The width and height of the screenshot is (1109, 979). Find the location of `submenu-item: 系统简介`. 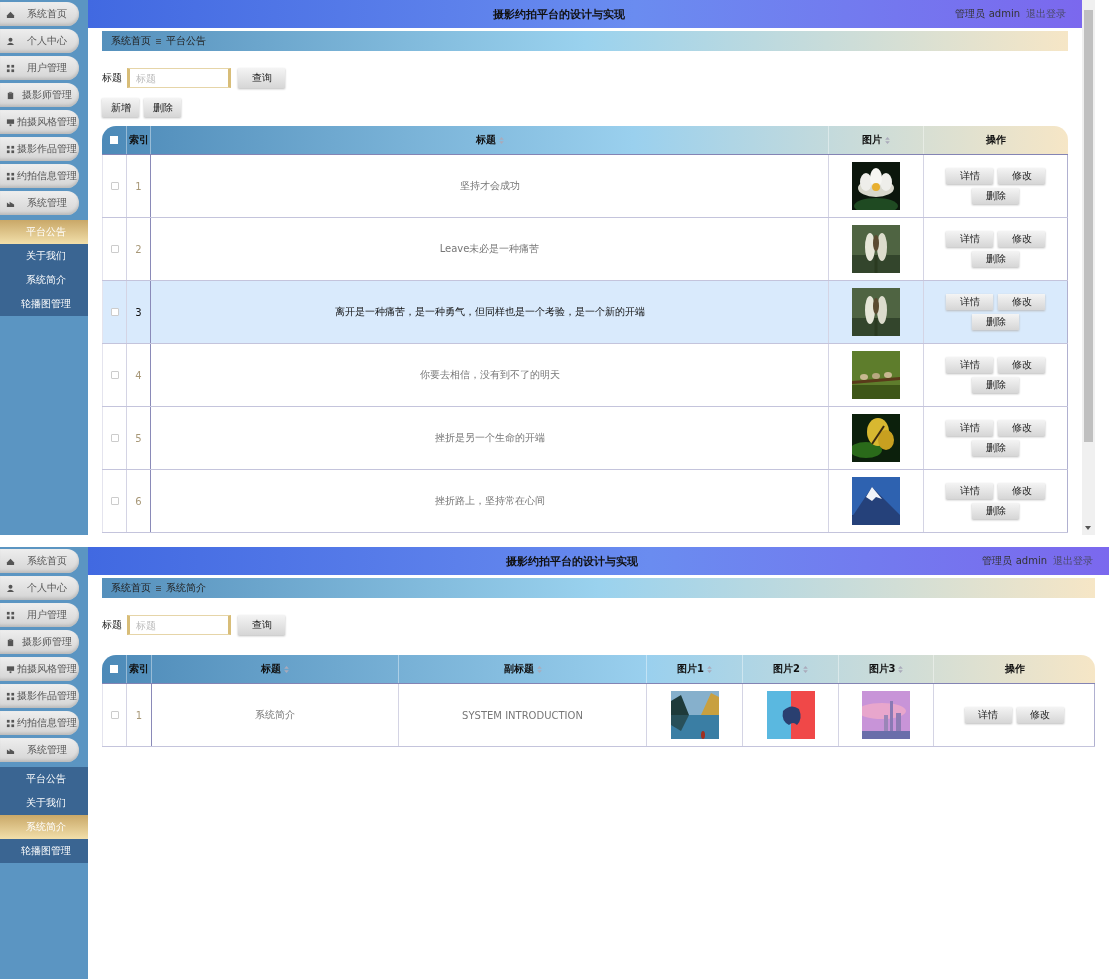

submenu-item: 系统简介 is located at coordinates (44, 280).